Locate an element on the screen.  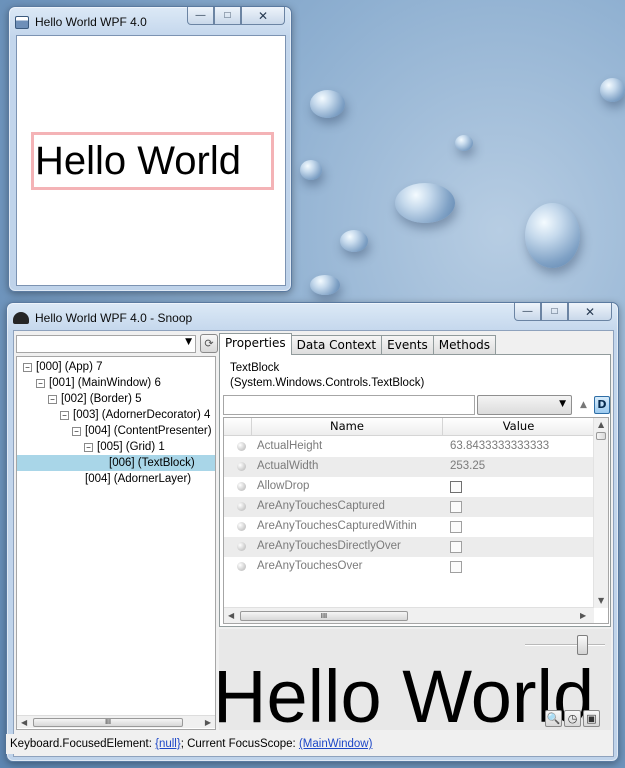
property-filter-combo: ▼ is located at coordinates (524, 405).